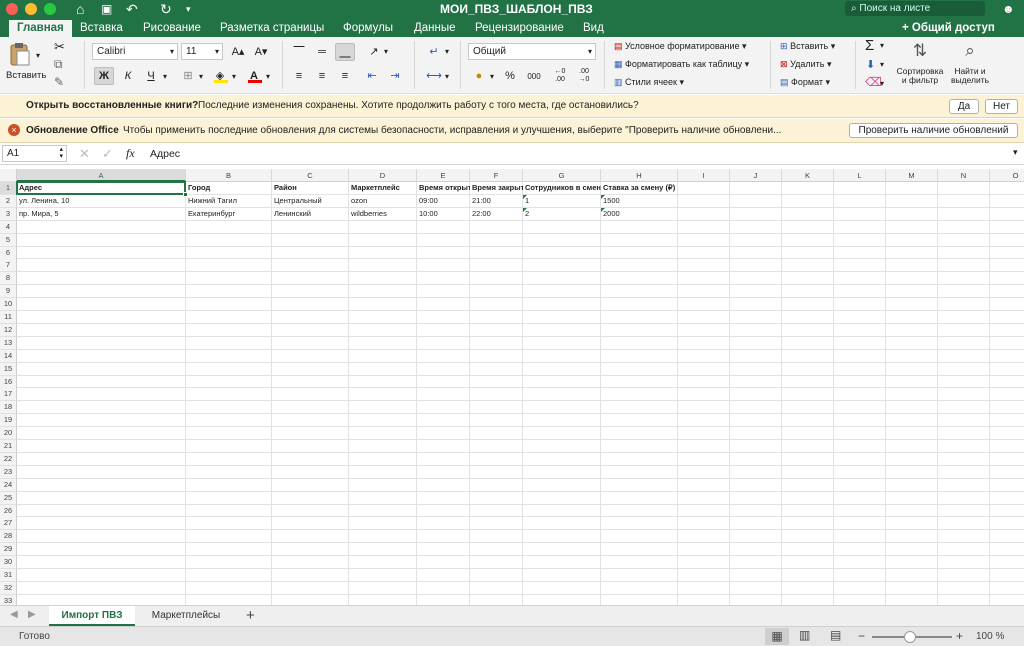 The height and width of the screenshot is (646, 1024). What do you see at coordinates (912, 175) in the screenshot?
I see `column-header: M` at bounding box center [912, 175].